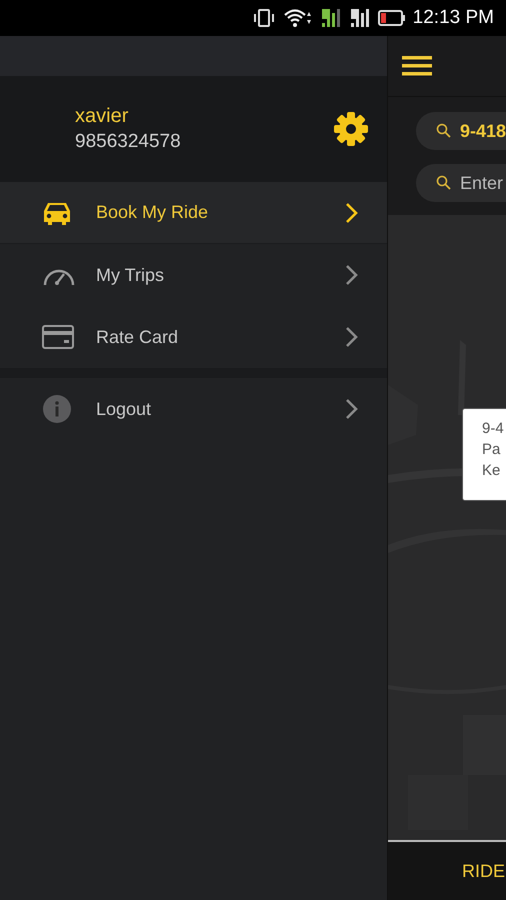  What do you see at coordinates (264, 18) in the screenshot?
I see `vibrate-icon` at bounding box center [264, 18].